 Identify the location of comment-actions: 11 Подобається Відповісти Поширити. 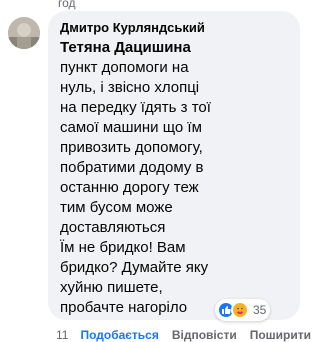
(183, 335).